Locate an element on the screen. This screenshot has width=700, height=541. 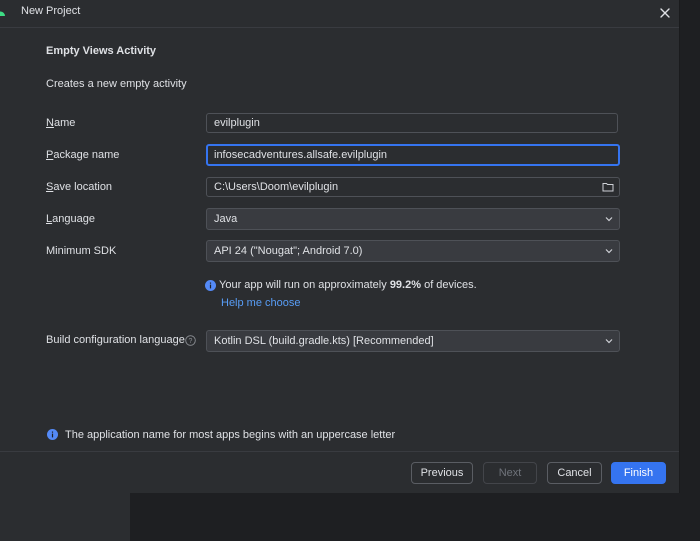
close-icon is located at coordinates (665, 13).